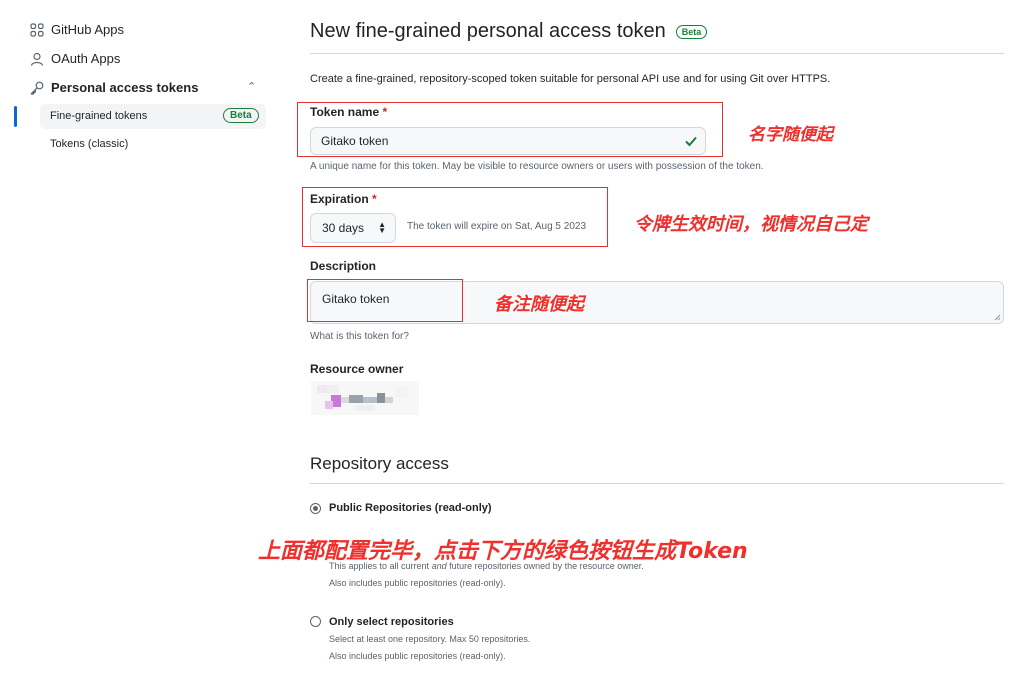  I want to click on sidebar-item-fine-grained-tokens: Fine-grained tokens, so click(98, 116).